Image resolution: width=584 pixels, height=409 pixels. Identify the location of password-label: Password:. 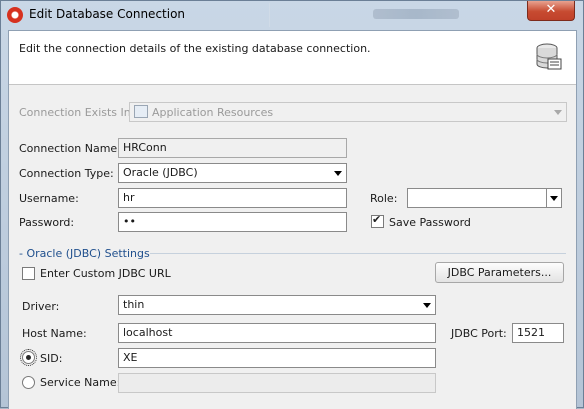
(47, 222).